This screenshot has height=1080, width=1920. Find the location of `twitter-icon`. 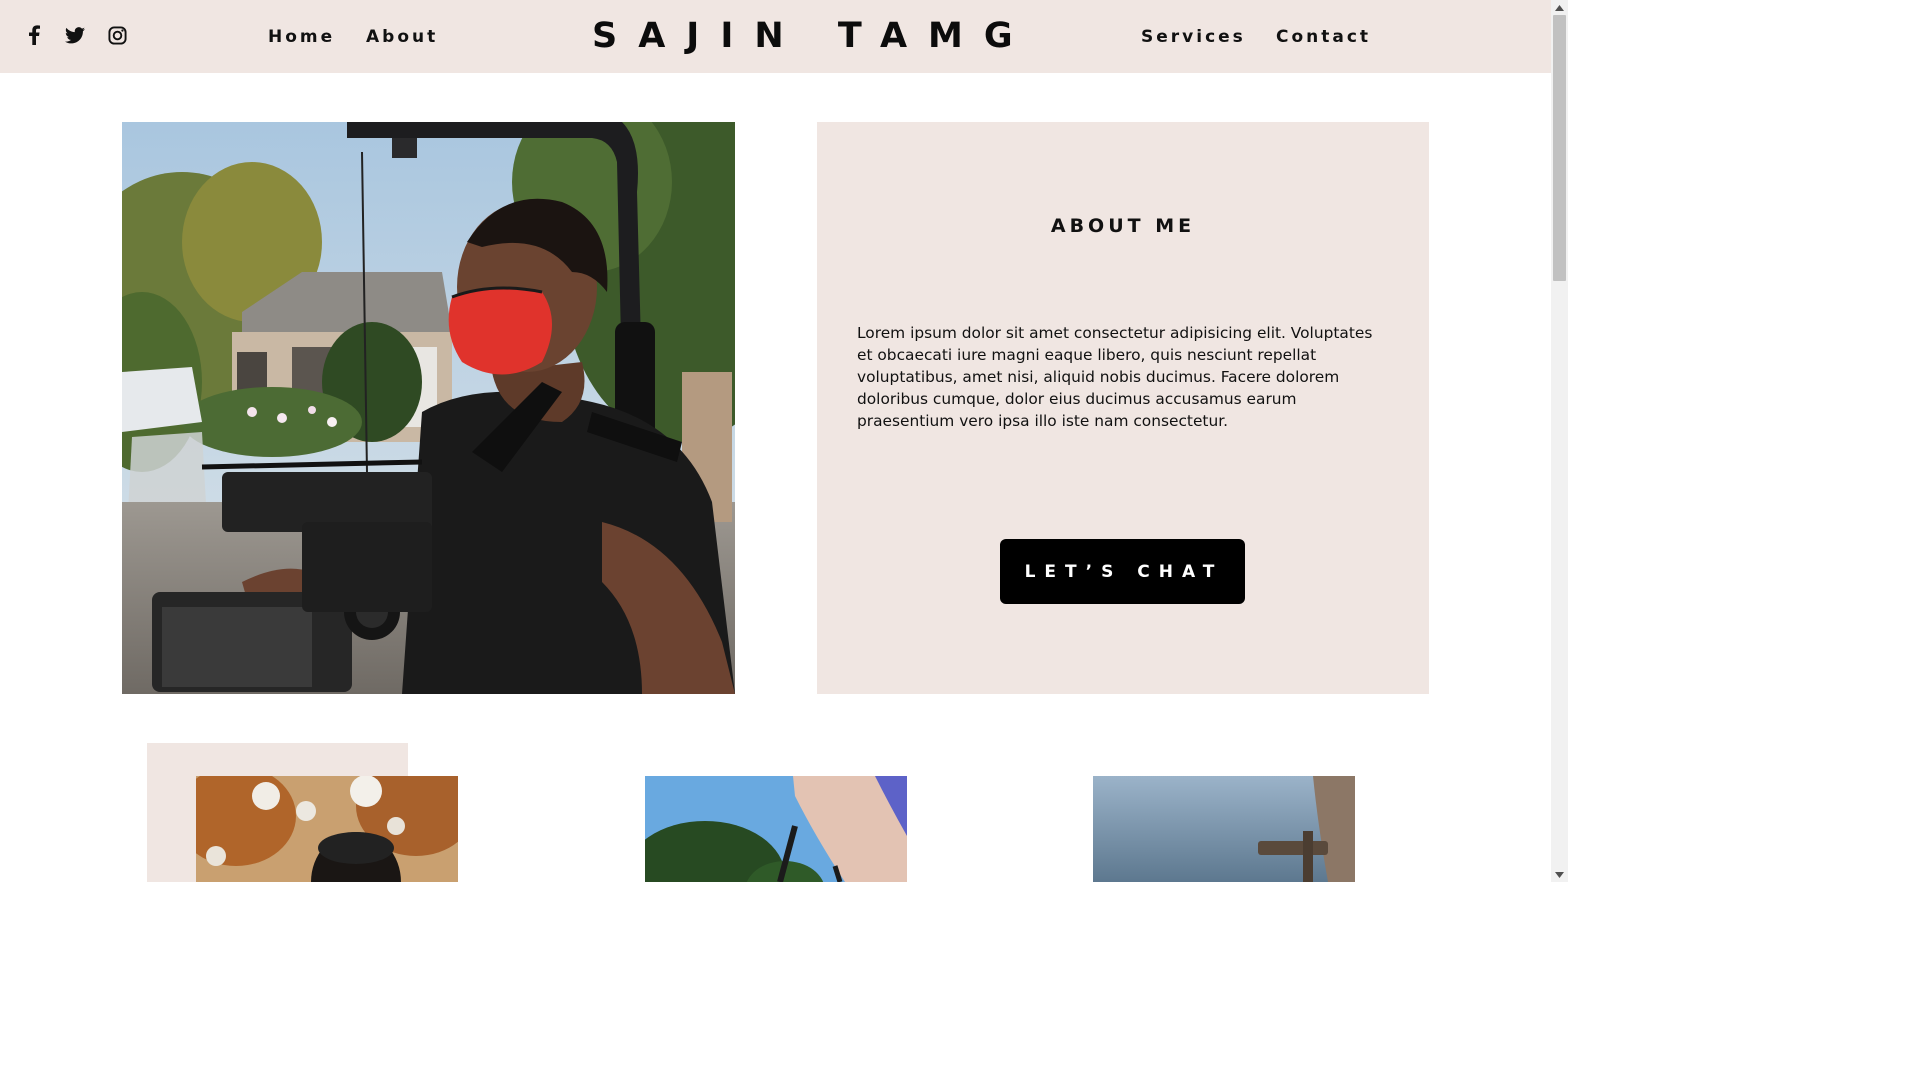

twitter-icon is located at coordinates (75, 35).